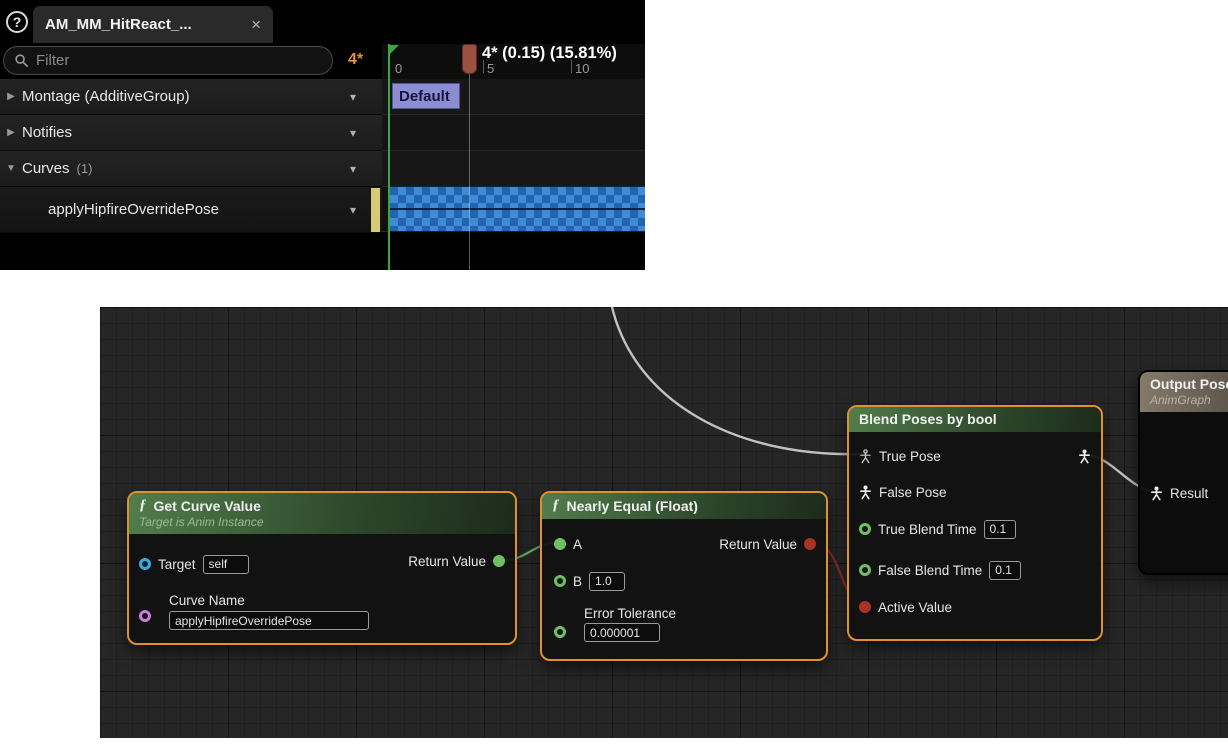 The image size is (1228, 746). What do you see at coordinates (133, 209) in the screenshot?
I see `row-label: applyHipfireOverridePose` at bounding box center [133, 209].